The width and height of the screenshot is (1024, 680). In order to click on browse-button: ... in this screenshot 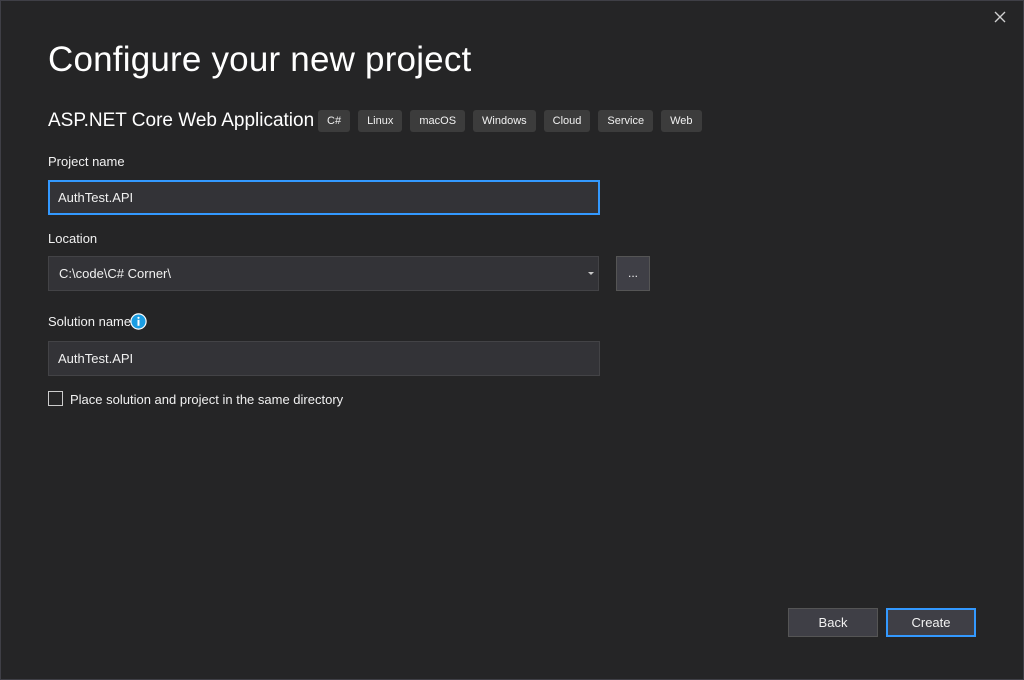, I will do `click(633, 273)`.